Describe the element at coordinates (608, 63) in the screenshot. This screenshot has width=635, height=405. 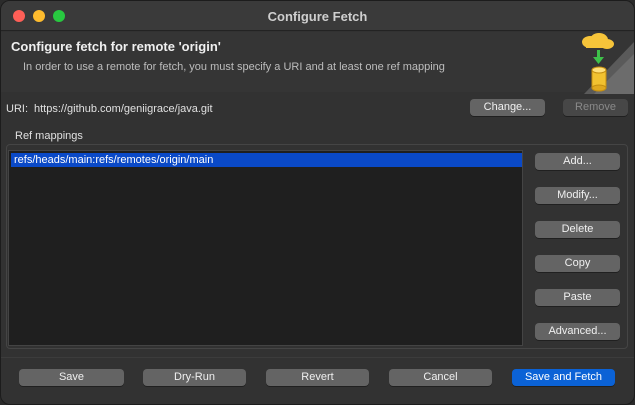
I see `cloud-download-database-icon` at that location.